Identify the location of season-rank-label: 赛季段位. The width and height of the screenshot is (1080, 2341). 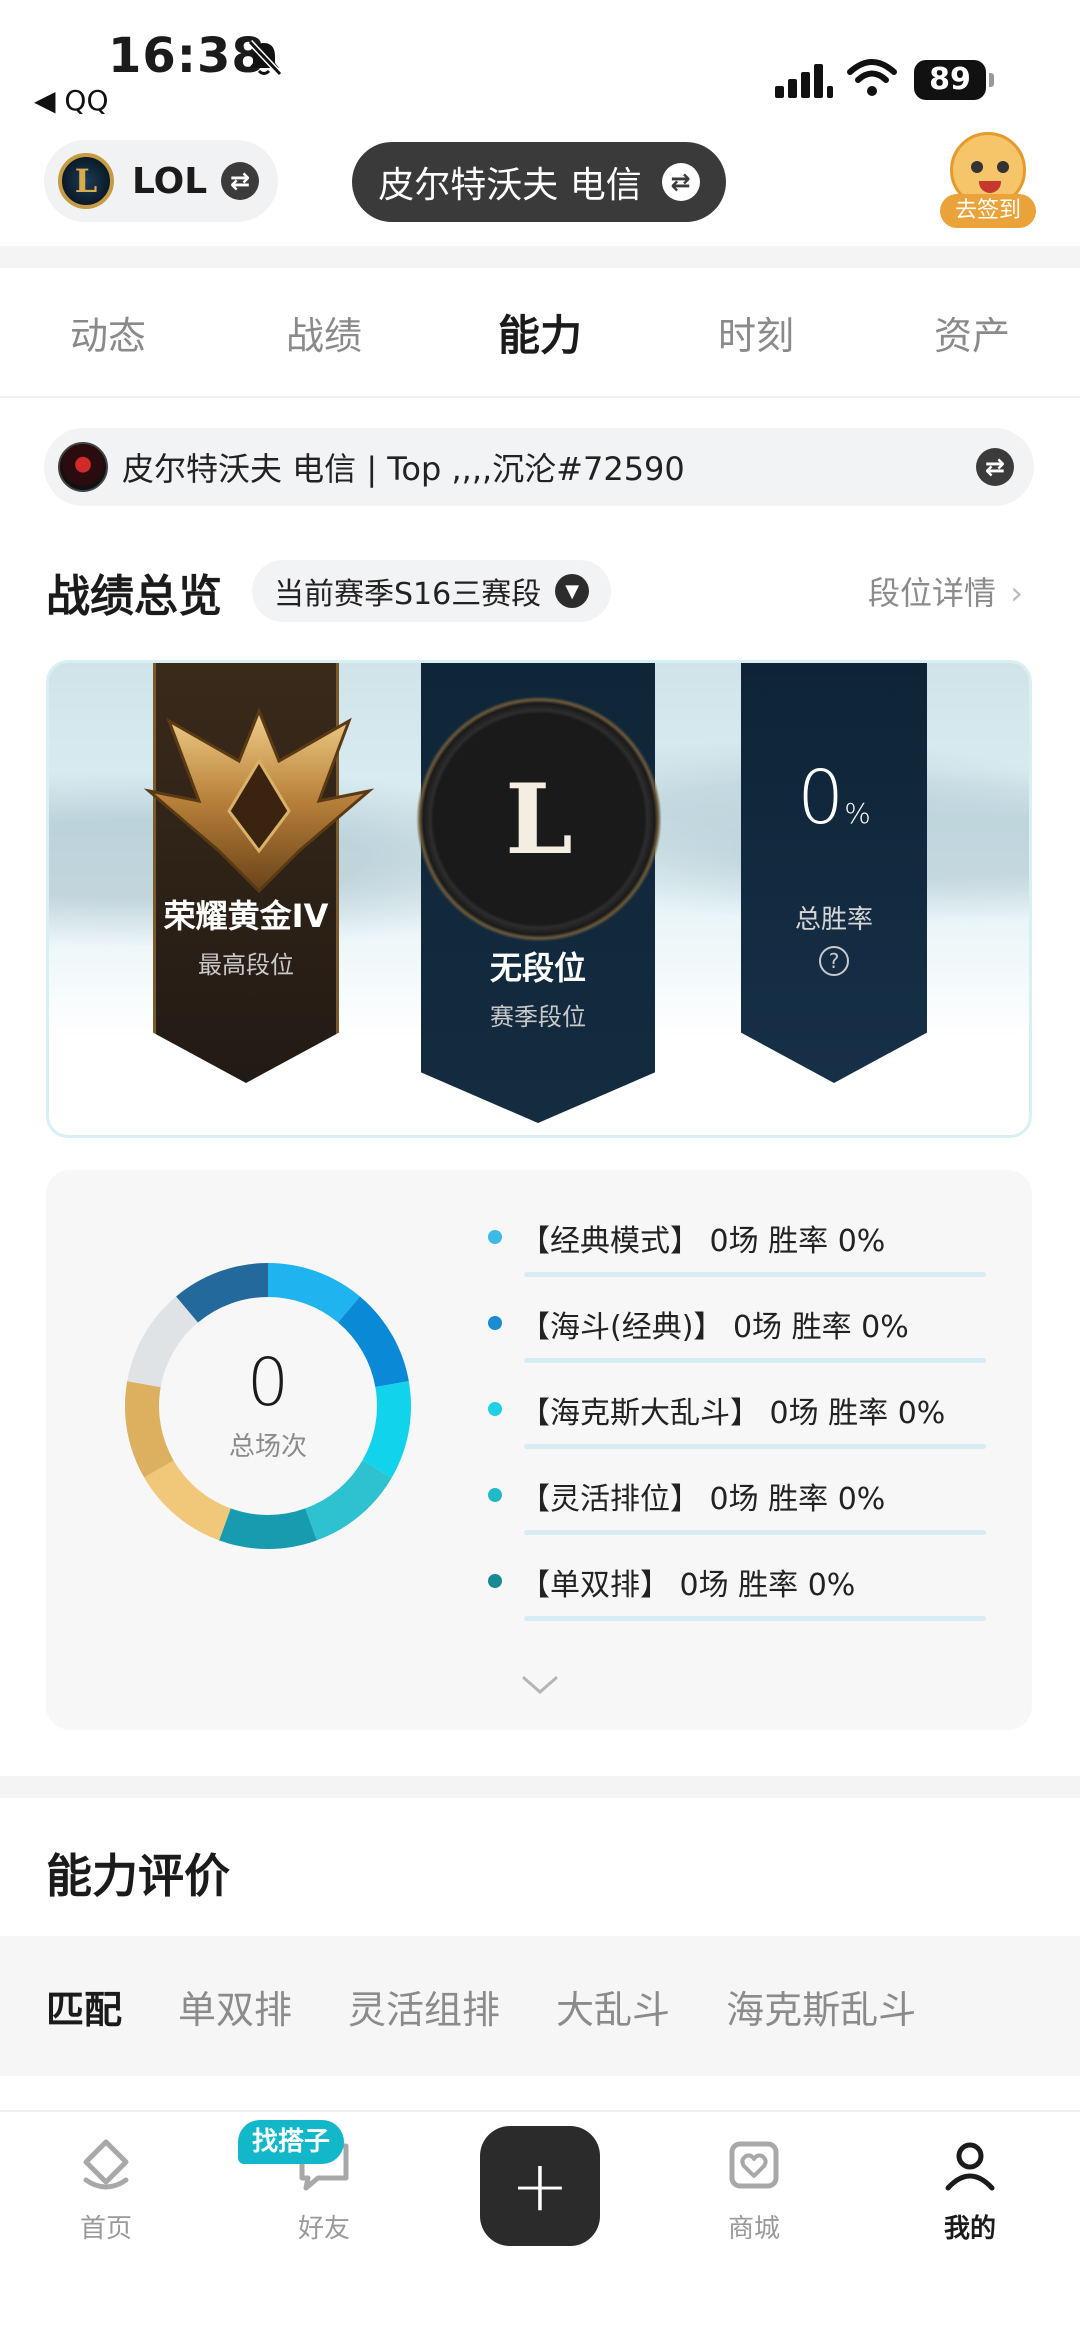
(538, 1017).